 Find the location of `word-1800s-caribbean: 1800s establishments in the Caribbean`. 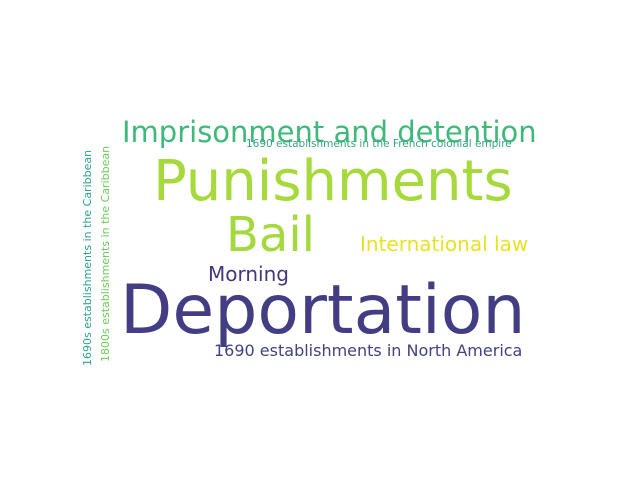

word-1800s-caribbean: 1800s establishments in the Caribbean is located at coordinates (105, 253).